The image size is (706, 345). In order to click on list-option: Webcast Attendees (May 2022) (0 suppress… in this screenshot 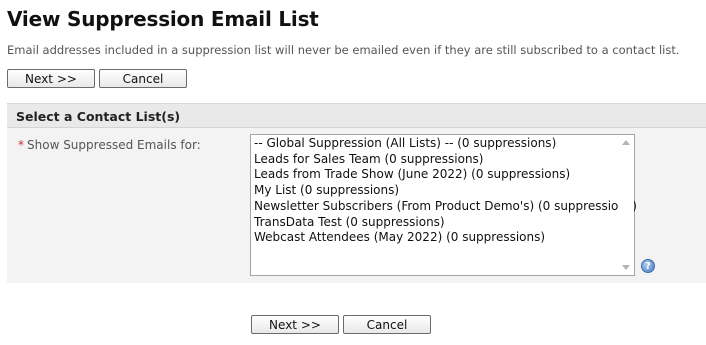, I will do `click(445, 238)`.